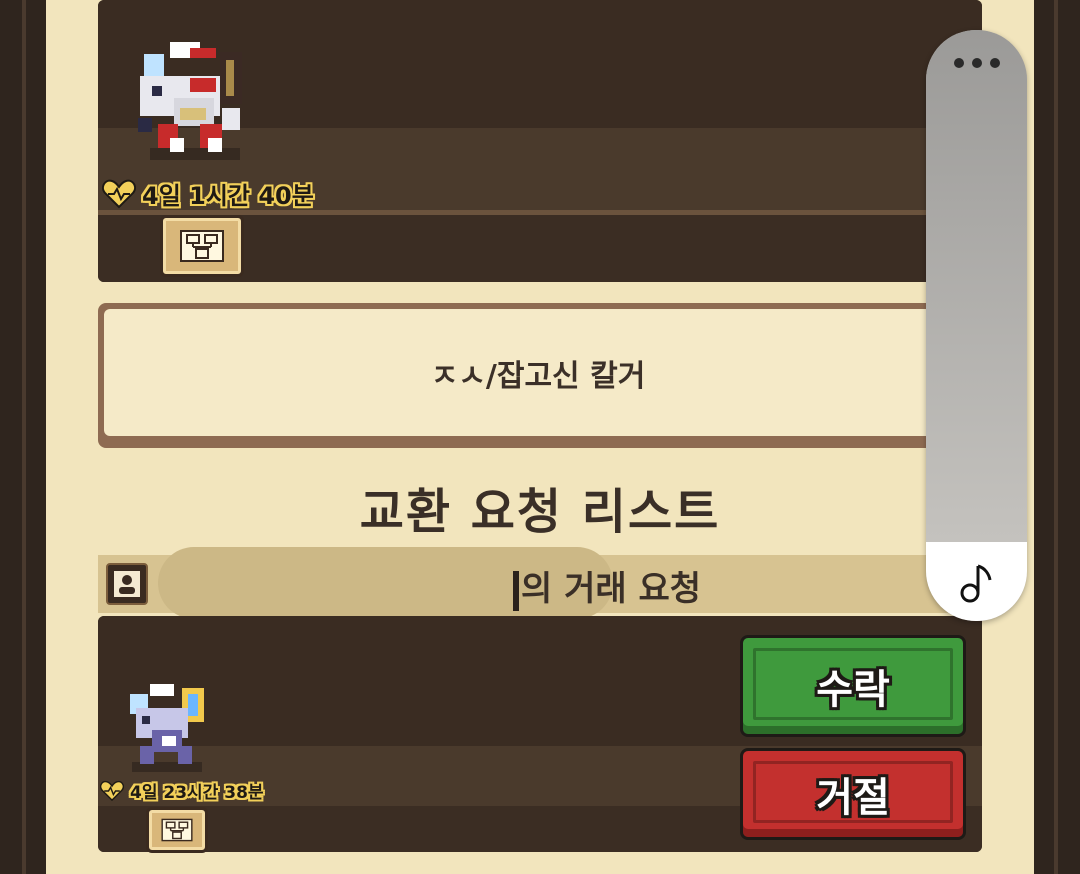 The height and width of the screenshot is (874, 1080). I want to click on music-note-icon, so click(975, 583).